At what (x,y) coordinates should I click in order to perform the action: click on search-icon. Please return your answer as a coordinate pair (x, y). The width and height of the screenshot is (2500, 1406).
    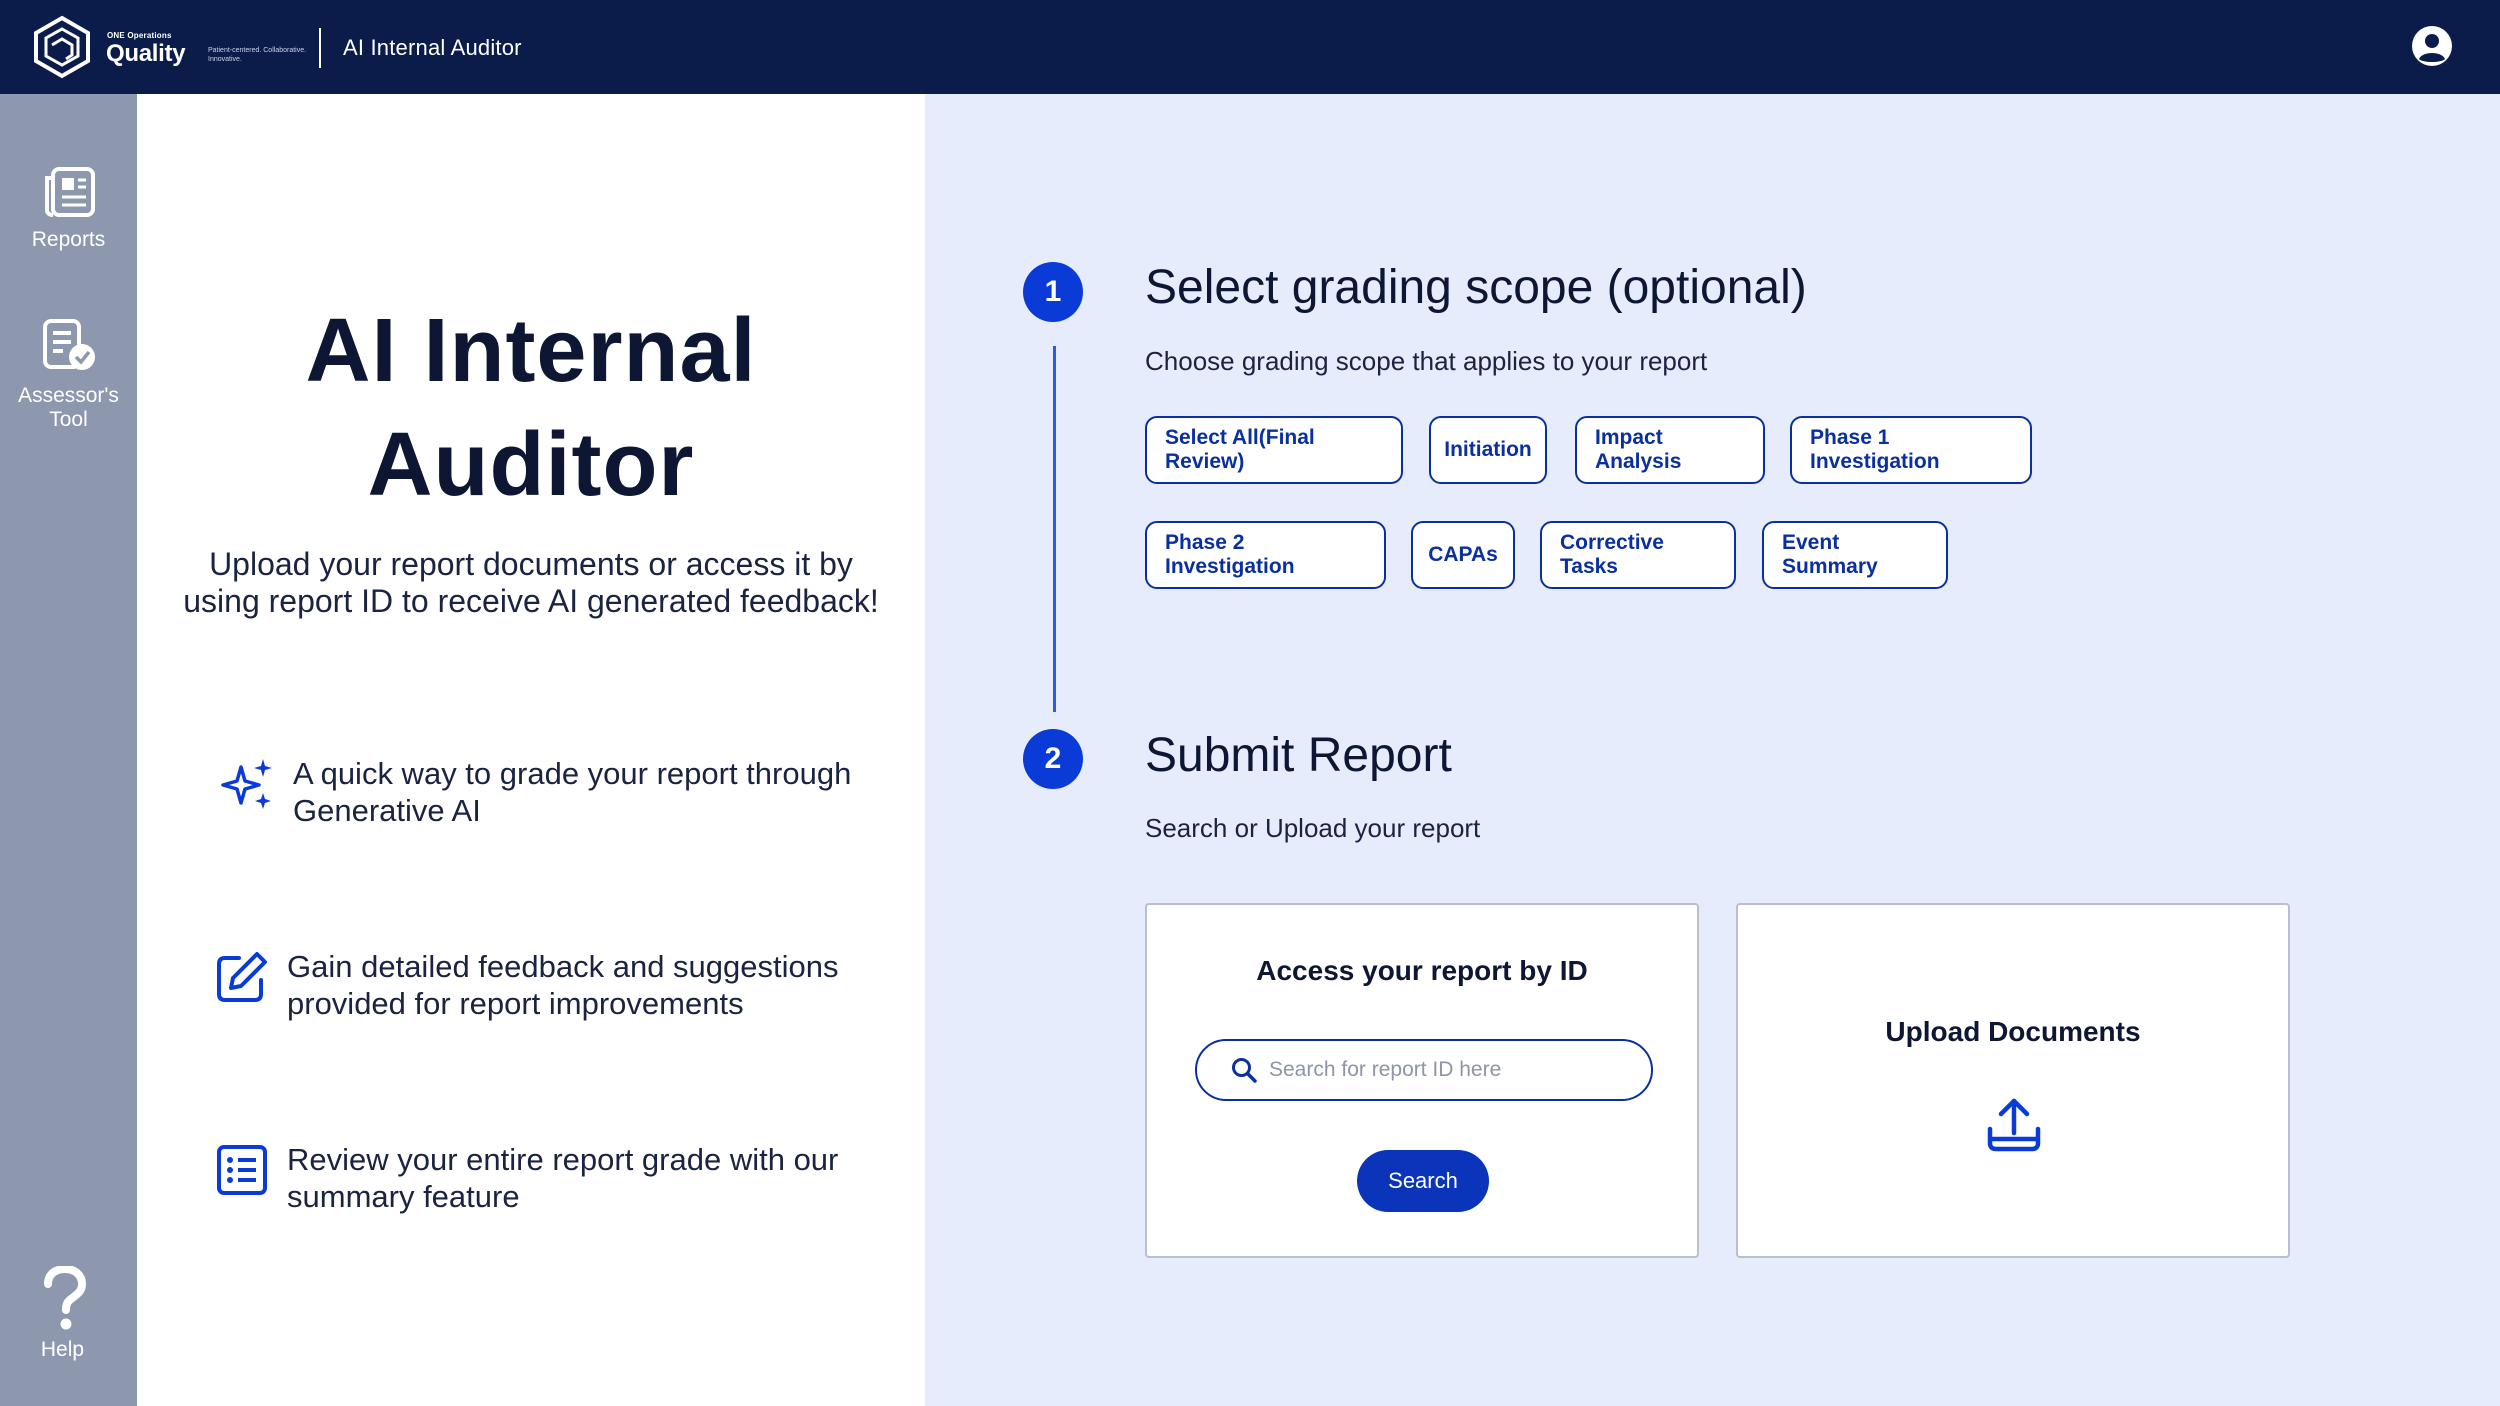
    Looking at the image, I should click on (1244, 1070).